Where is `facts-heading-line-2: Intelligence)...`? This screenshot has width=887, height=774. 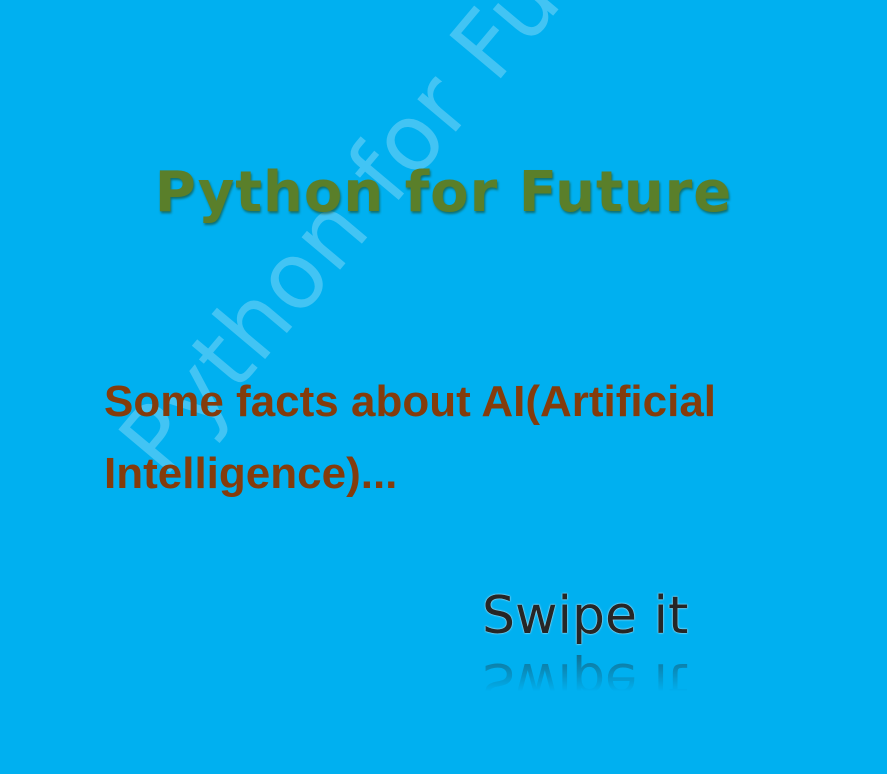
facts-heading-line-2: Intelligence)... is located at coordinates (251, 473).